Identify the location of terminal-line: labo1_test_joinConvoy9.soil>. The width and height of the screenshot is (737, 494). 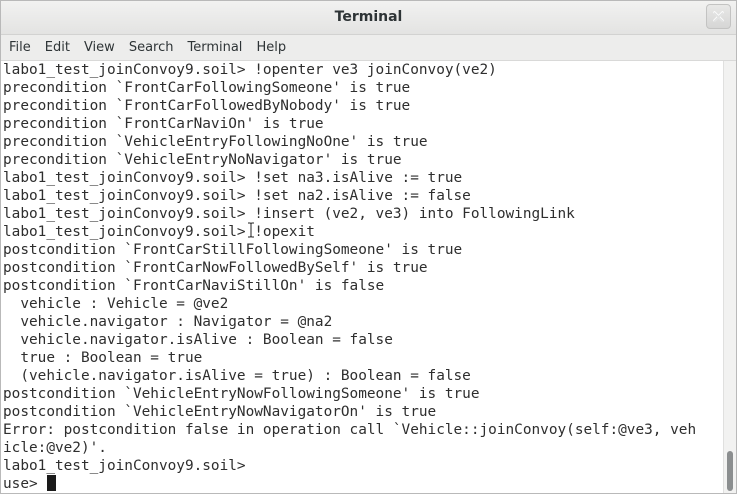
(124, 466).